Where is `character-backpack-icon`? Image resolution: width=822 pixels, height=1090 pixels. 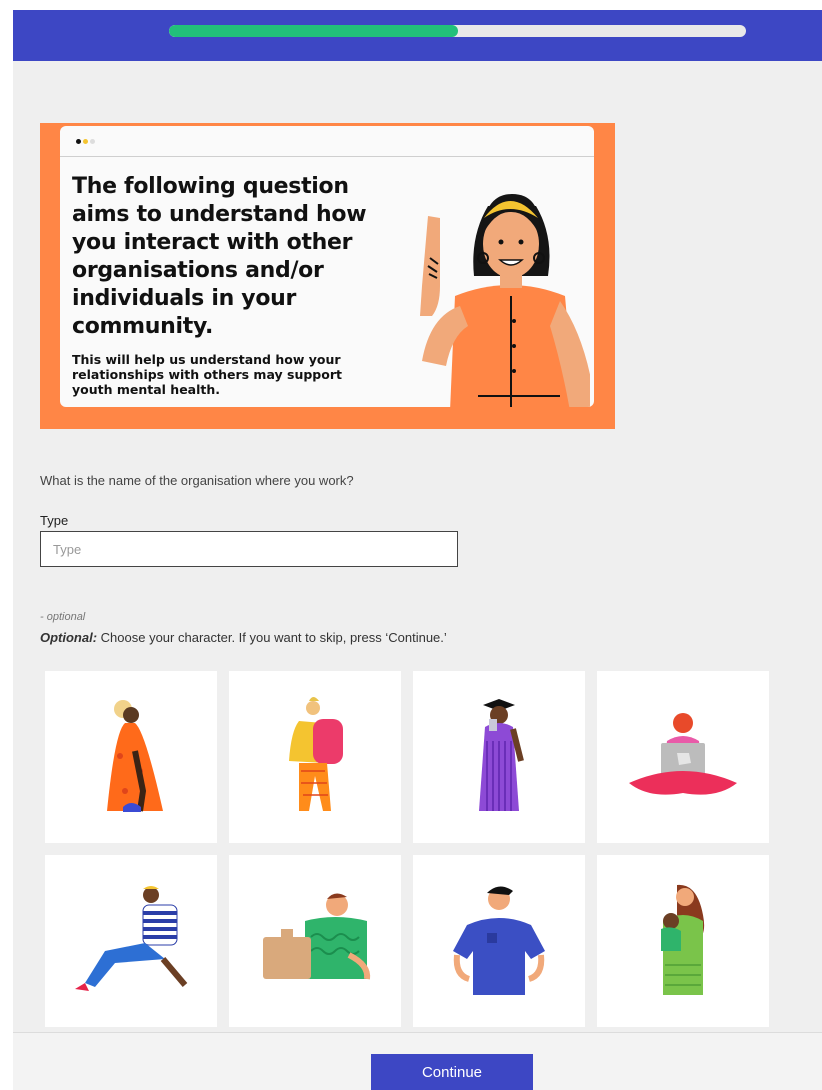 character-backpack-icon is located at coordinates (316, 754).